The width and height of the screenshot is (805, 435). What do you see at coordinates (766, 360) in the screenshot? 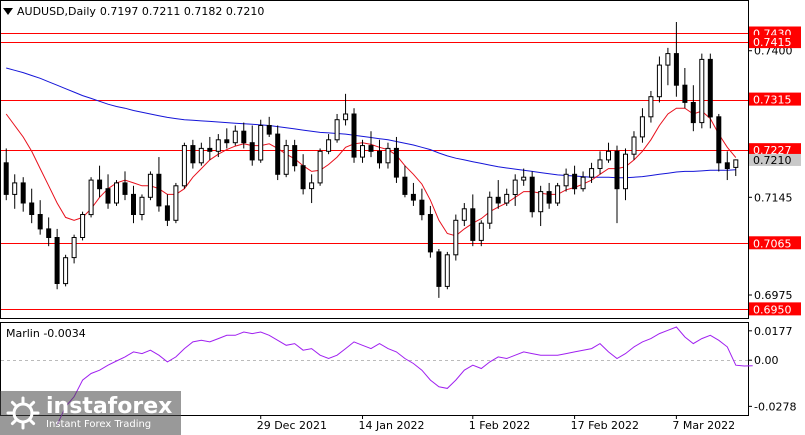
I see `oscillator-axis-label: 0.00` at bounding box center [766, 360].